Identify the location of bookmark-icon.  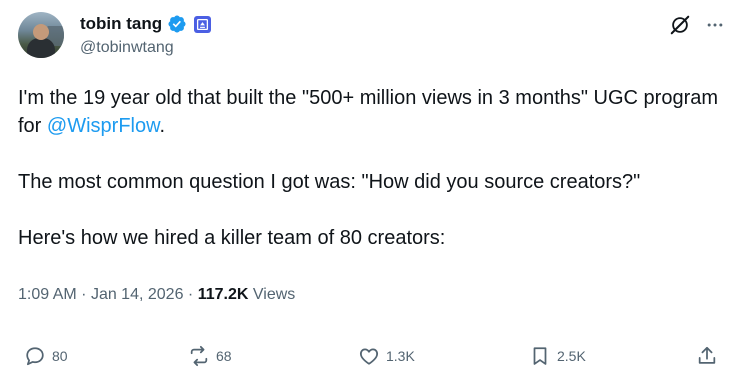
(540, 356).